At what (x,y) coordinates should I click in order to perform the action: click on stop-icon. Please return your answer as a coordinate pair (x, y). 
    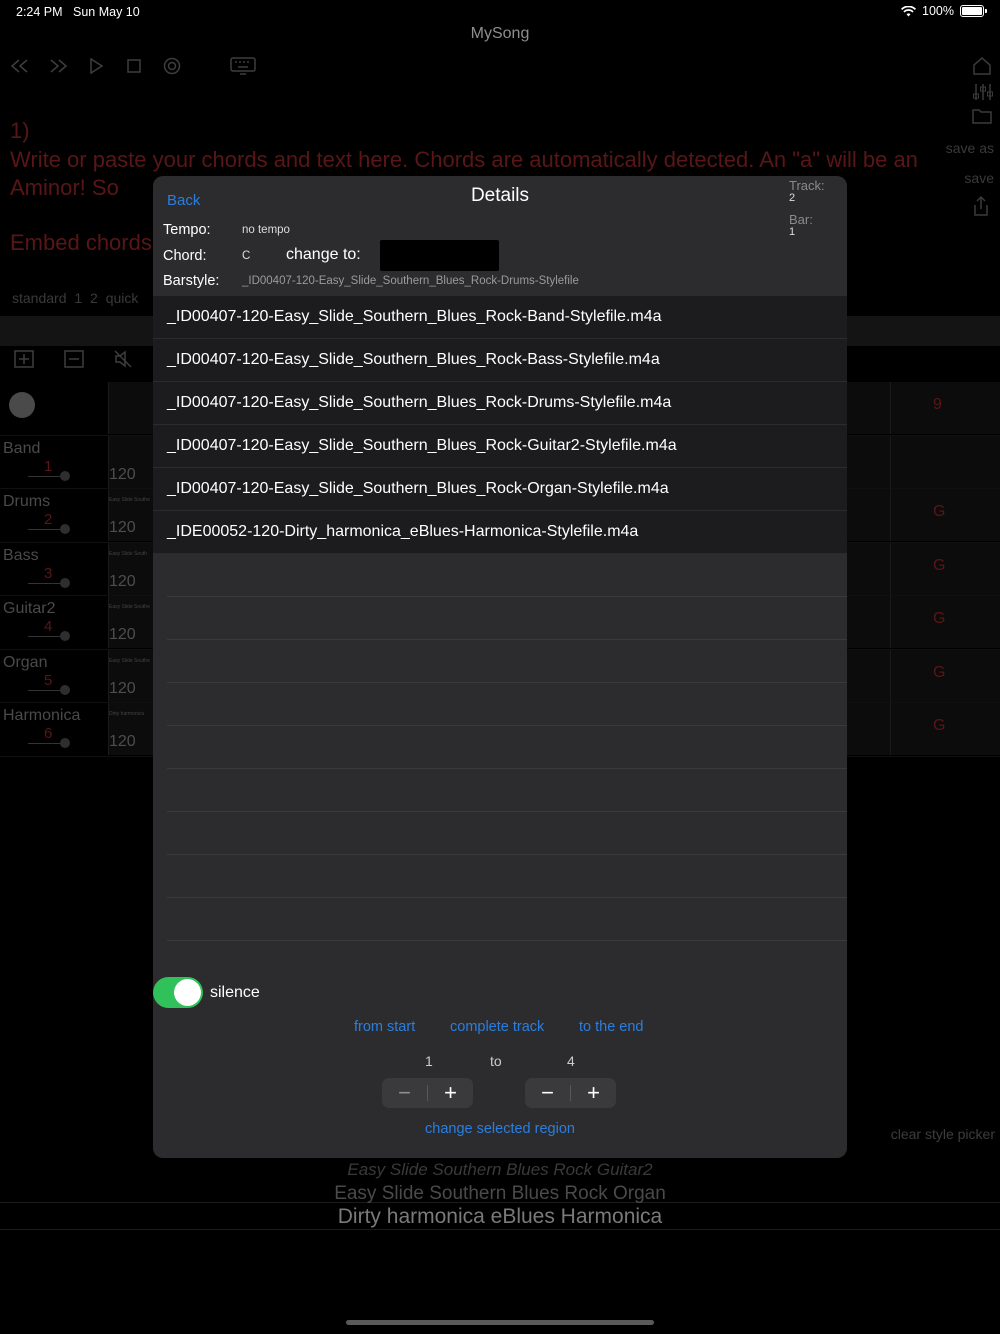
    Looking at the image, I should click on (134, 66).